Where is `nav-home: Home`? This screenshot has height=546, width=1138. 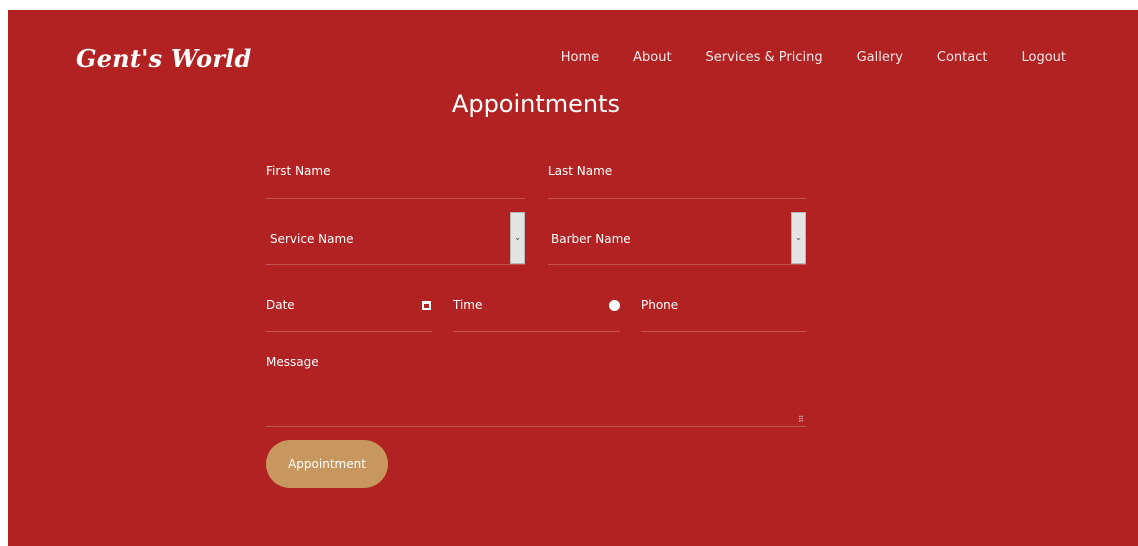
nav-home: Home is located at coordinates (580, 57).